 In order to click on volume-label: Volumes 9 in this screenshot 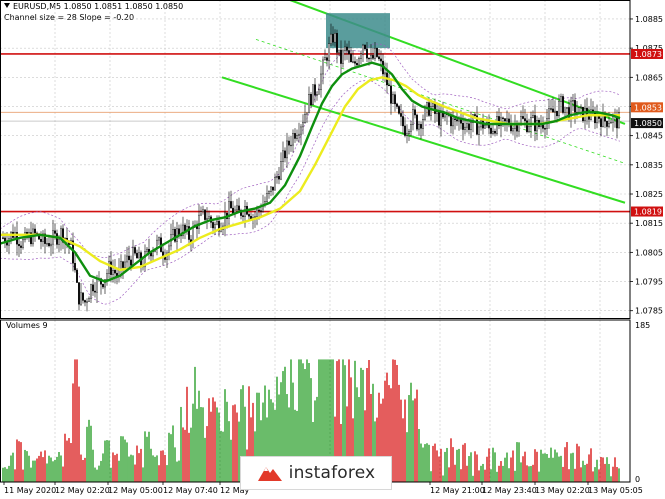, I will do `click(27, 325)`.